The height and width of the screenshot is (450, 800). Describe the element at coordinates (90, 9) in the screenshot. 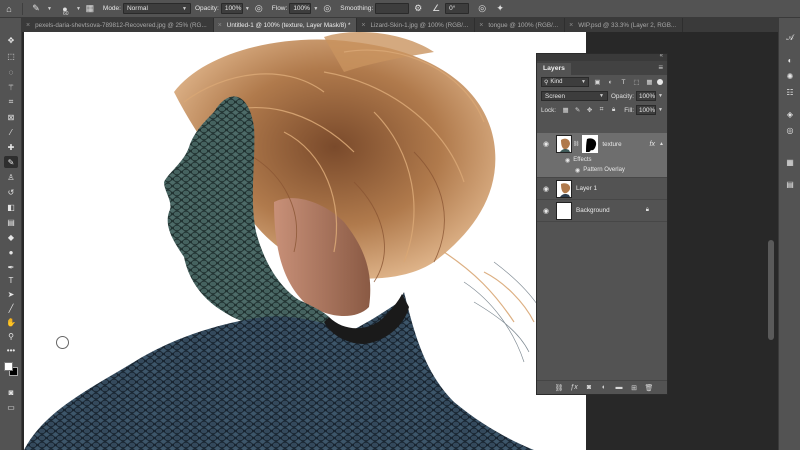

I see `brush-settings-icon: ▦` at that location.